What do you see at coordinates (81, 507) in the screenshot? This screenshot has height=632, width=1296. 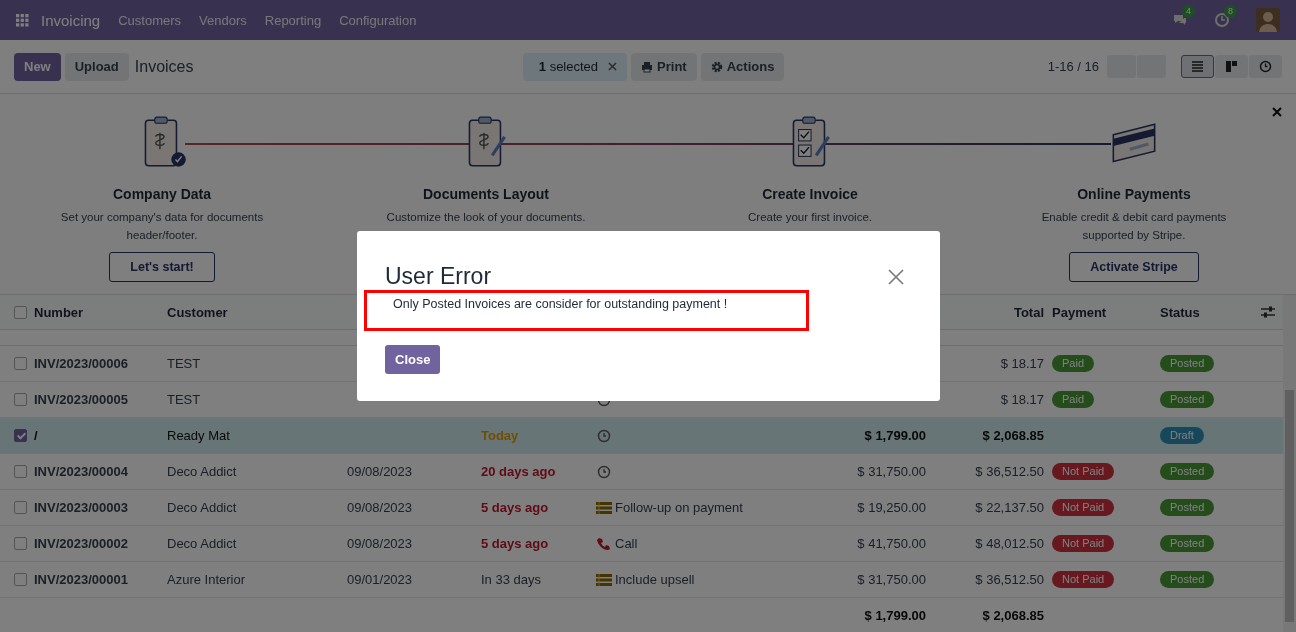 I see `table-cell: INV/2023/00003` at bounding box center [81, 507].